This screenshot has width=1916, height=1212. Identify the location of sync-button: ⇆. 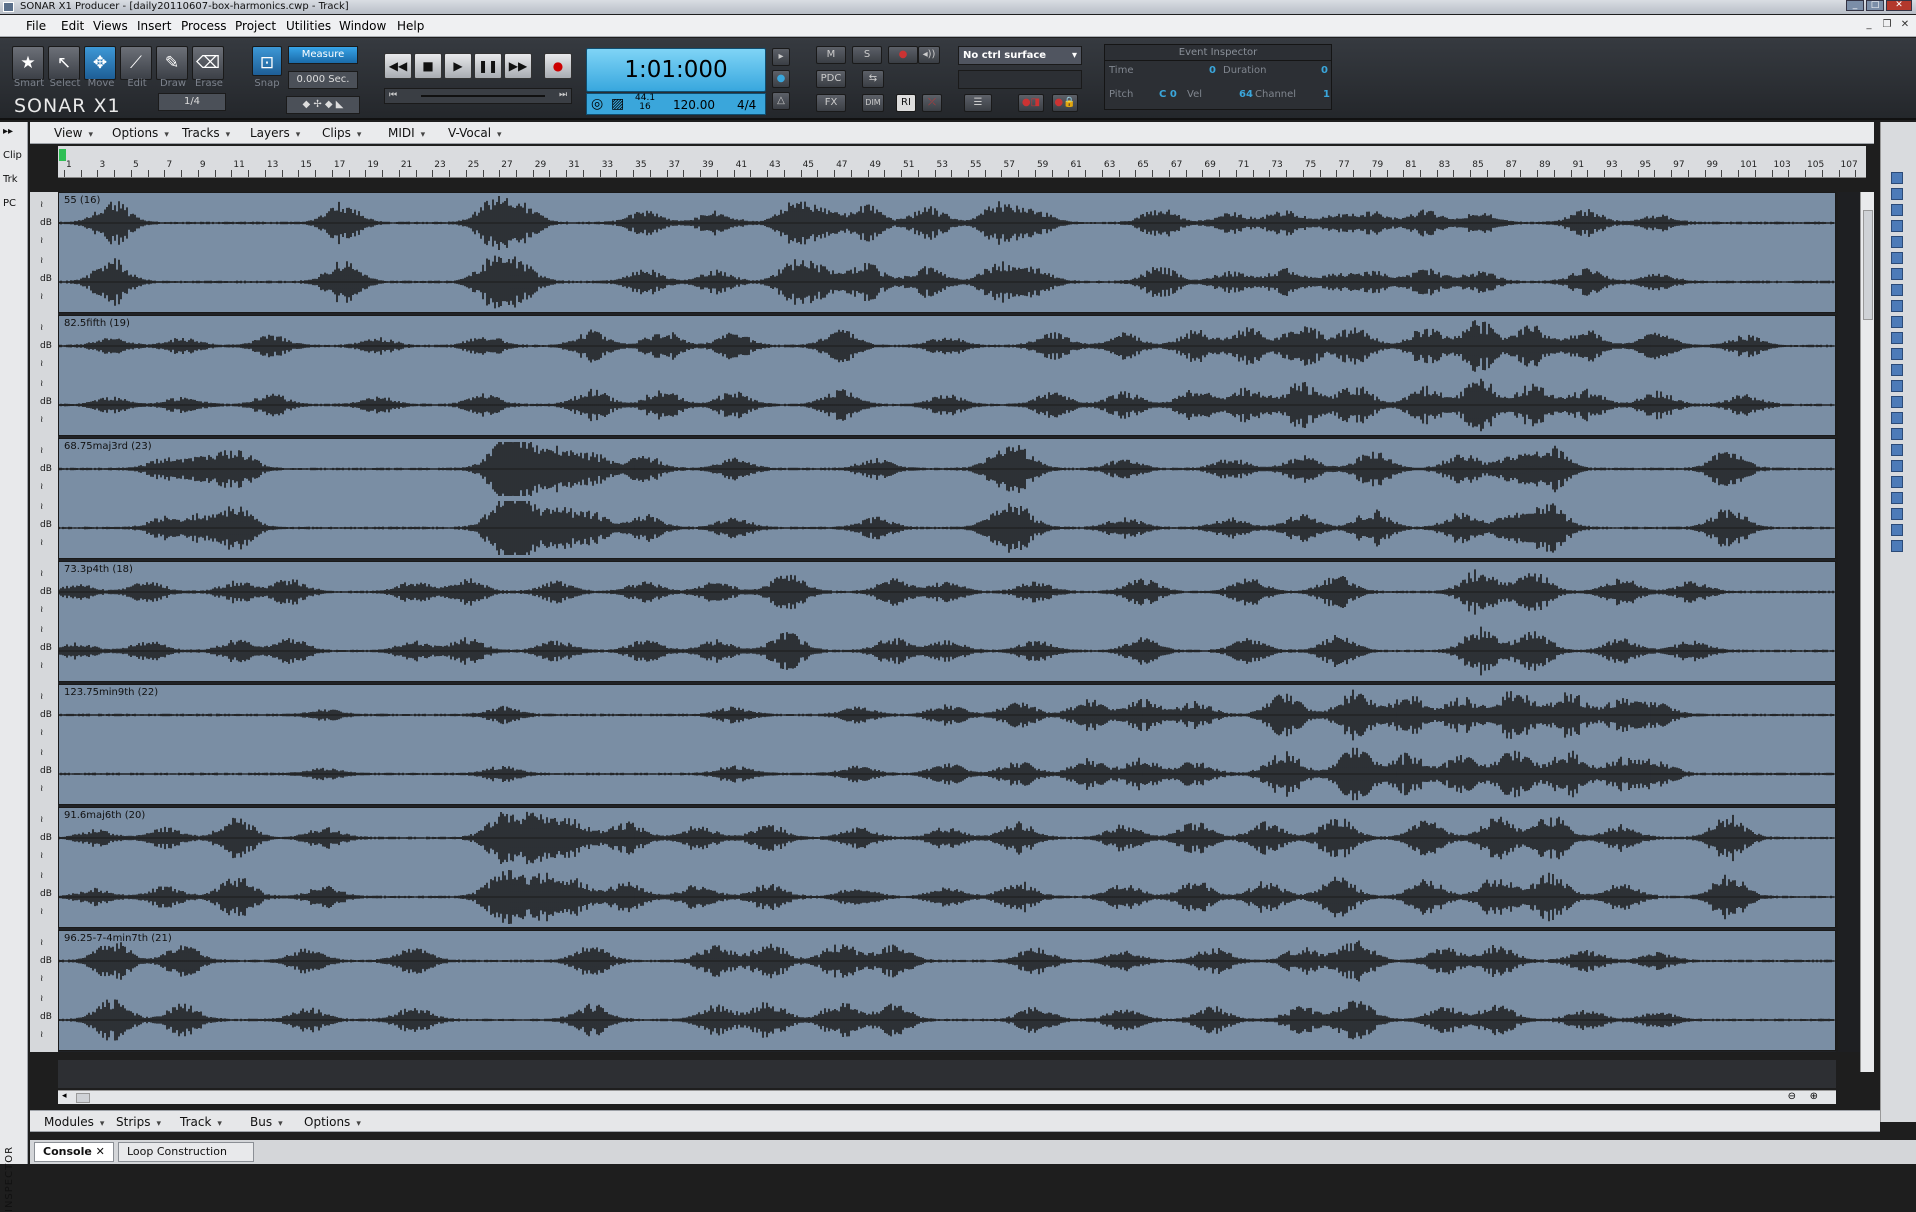
(873, 79).